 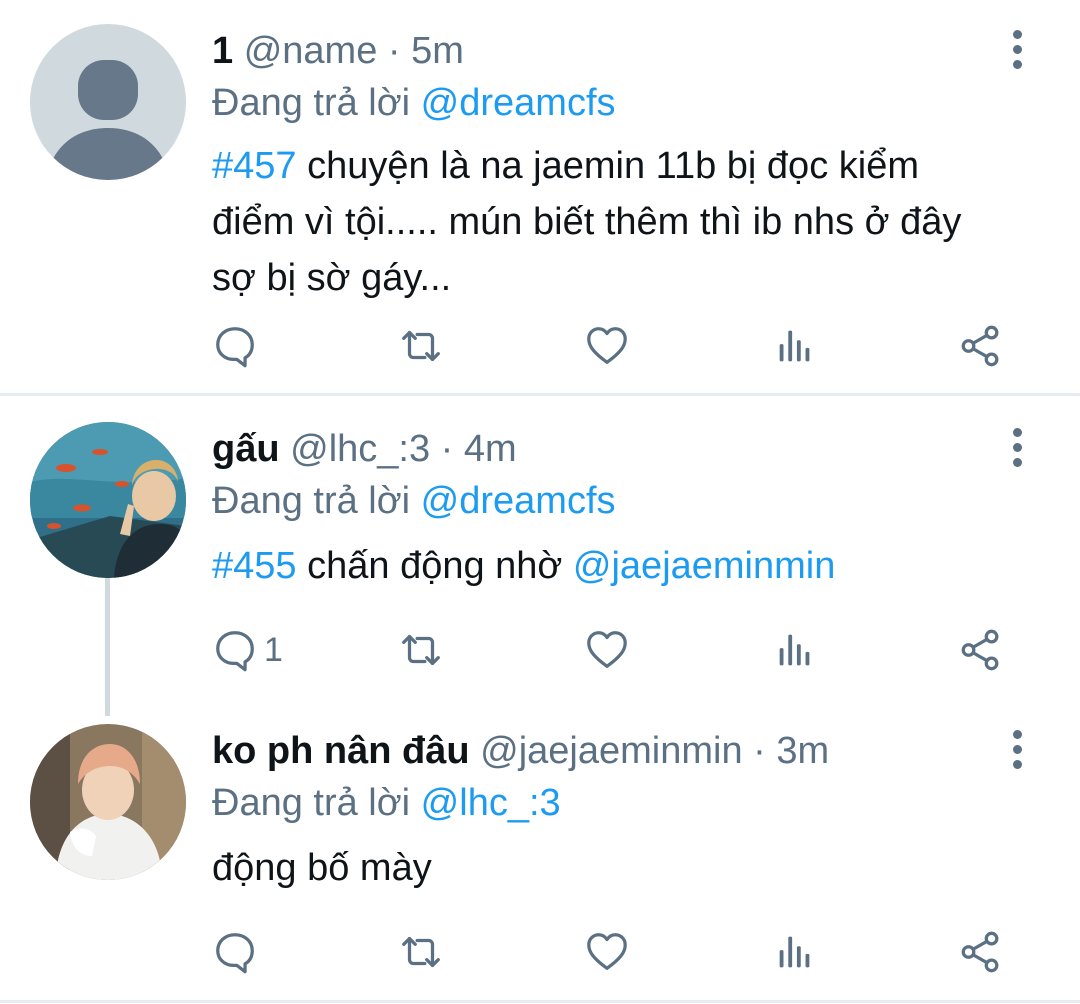 I want to click on avatar-user-jaejaeminmin, so click(x=108, y=802).